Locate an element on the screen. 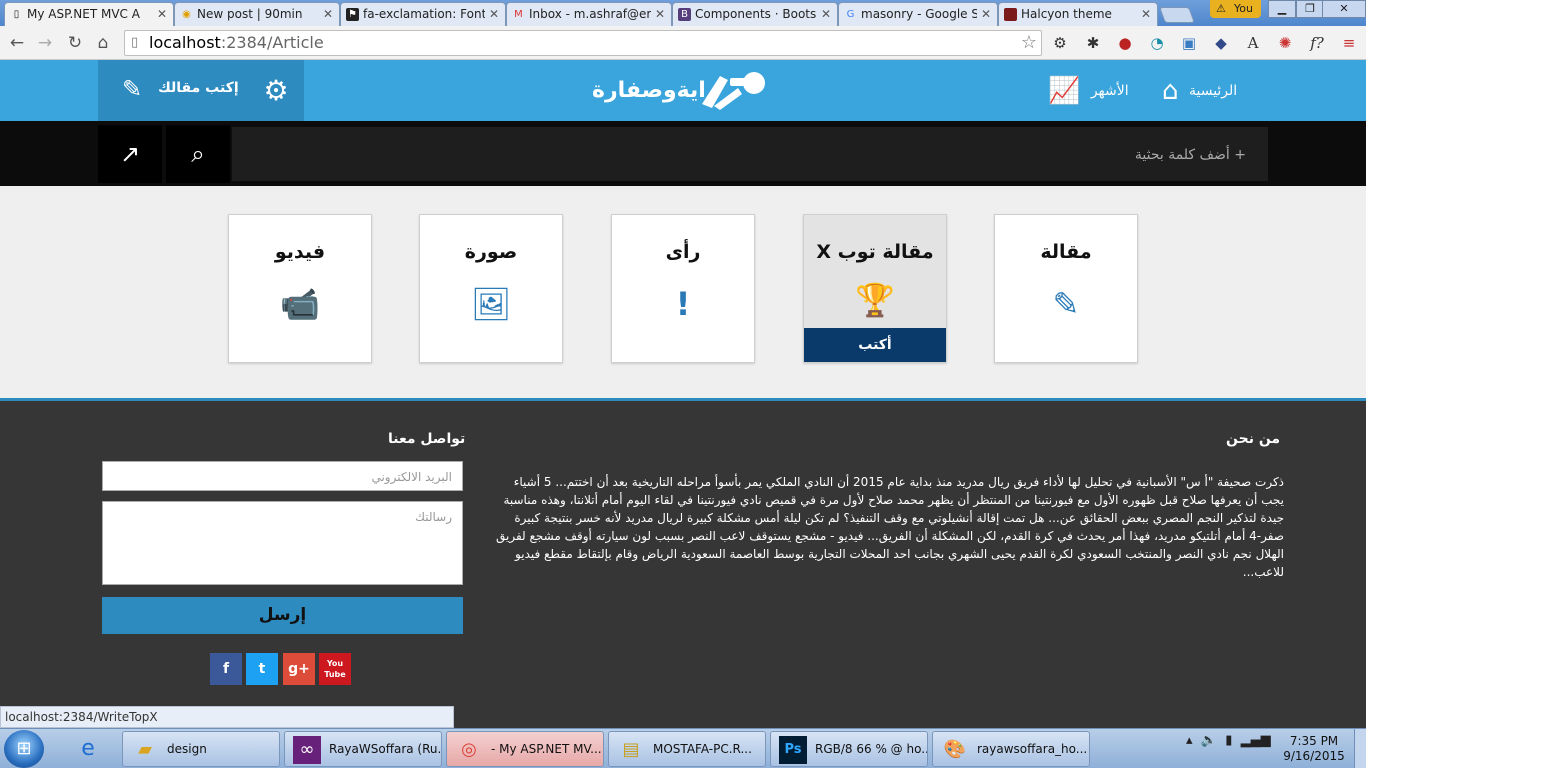 The image size is (1560, 768). tab-my-aspnet: ▯ My ASP.NET MVC A ✕ is located at coordinates (89, 14).